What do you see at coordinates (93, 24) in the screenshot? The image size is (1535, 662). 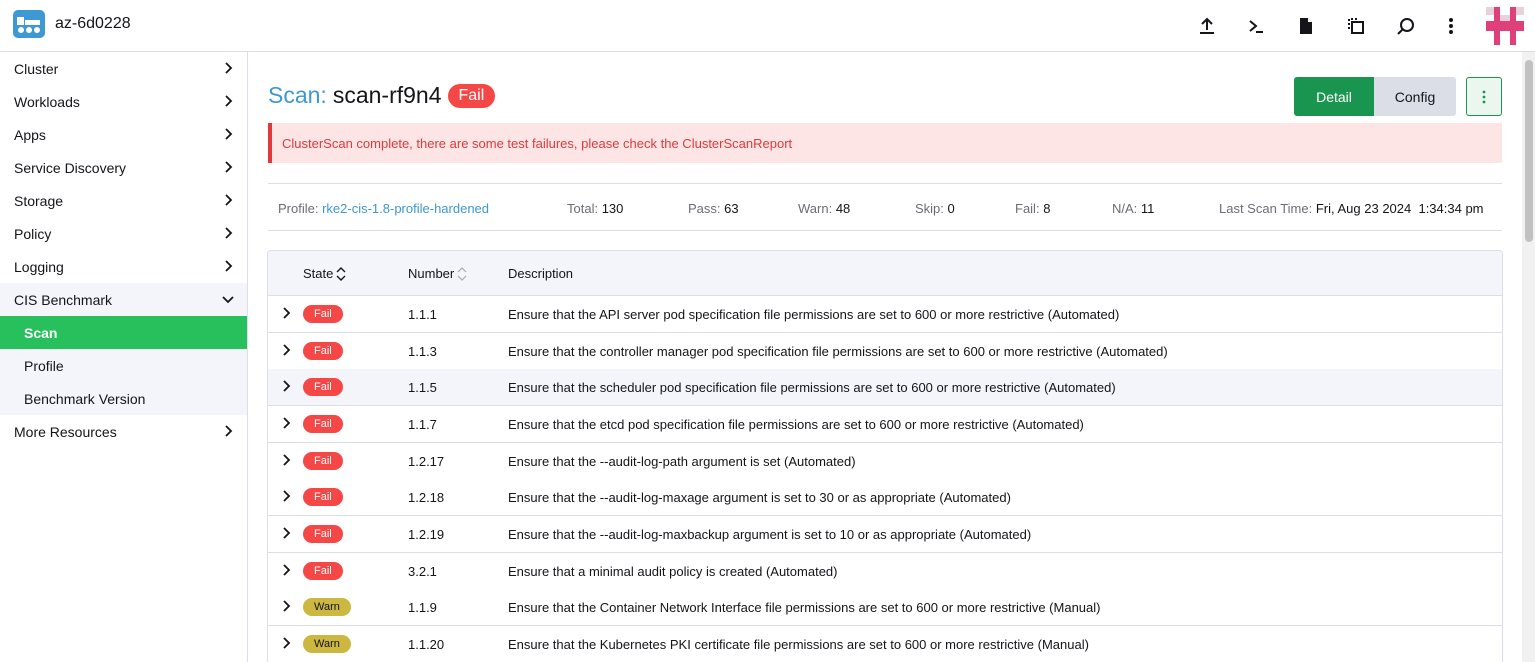 I see `cluster-name: az-6d0228` at bounding box center [93, 24].